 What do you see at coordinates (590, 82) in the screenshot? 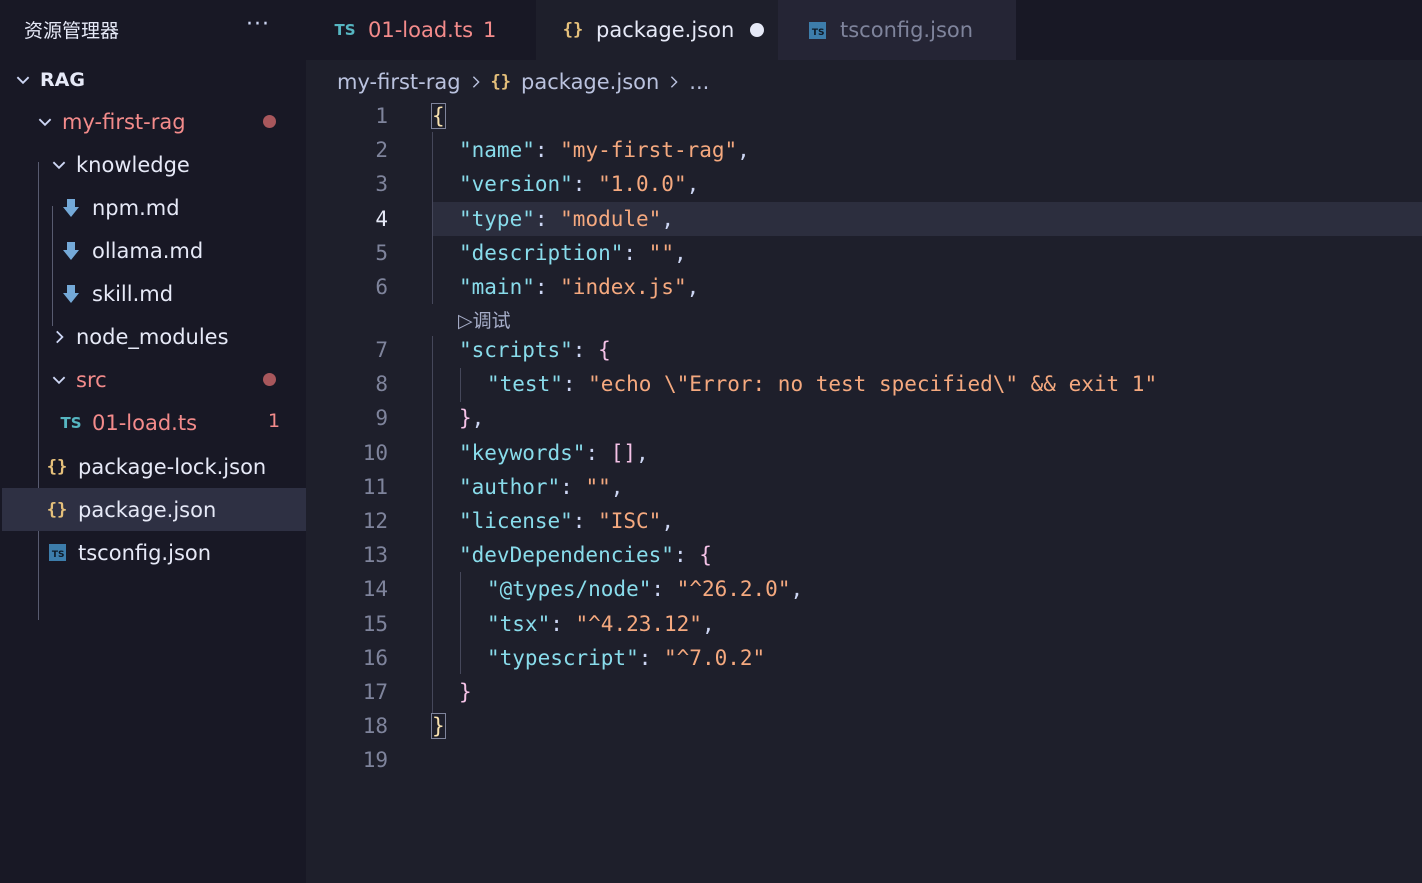
I see `breadcrumb-file: package.json` at bounding box center [590, 82].